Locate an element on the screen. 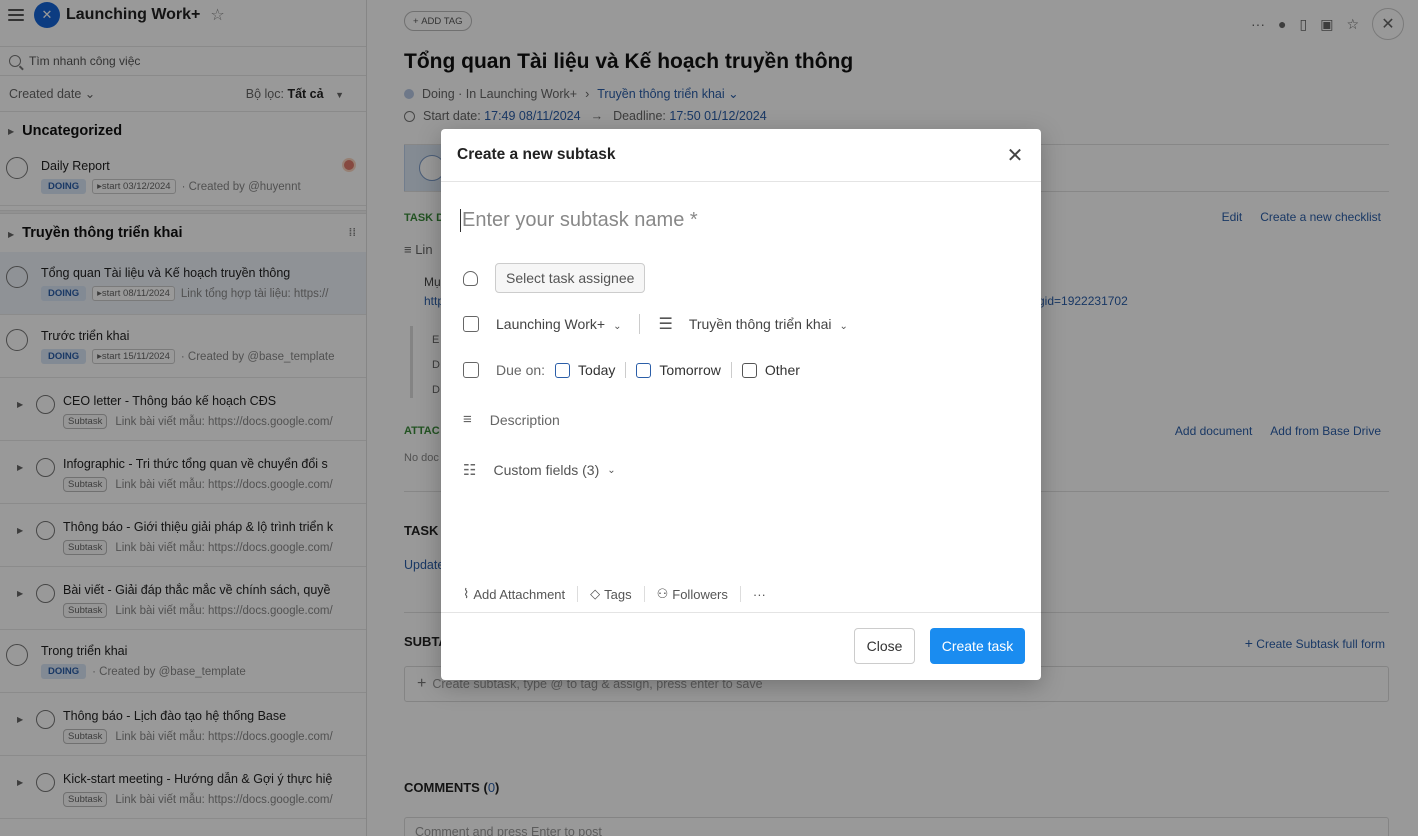 The height and width of the screenshot is (836, 1418). modal-tools: ⌇ Add Attachment ◇ Tags ⚇ Followers ··· is located at coordinates (614, 594).